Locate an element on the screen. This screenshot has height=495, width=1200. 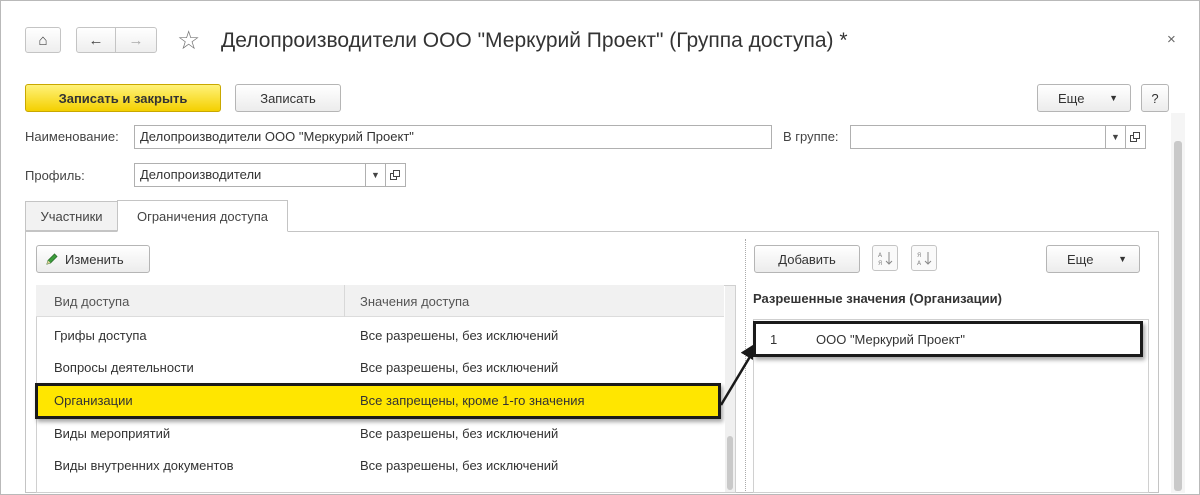
group-input is located at coordinates (978, 137).